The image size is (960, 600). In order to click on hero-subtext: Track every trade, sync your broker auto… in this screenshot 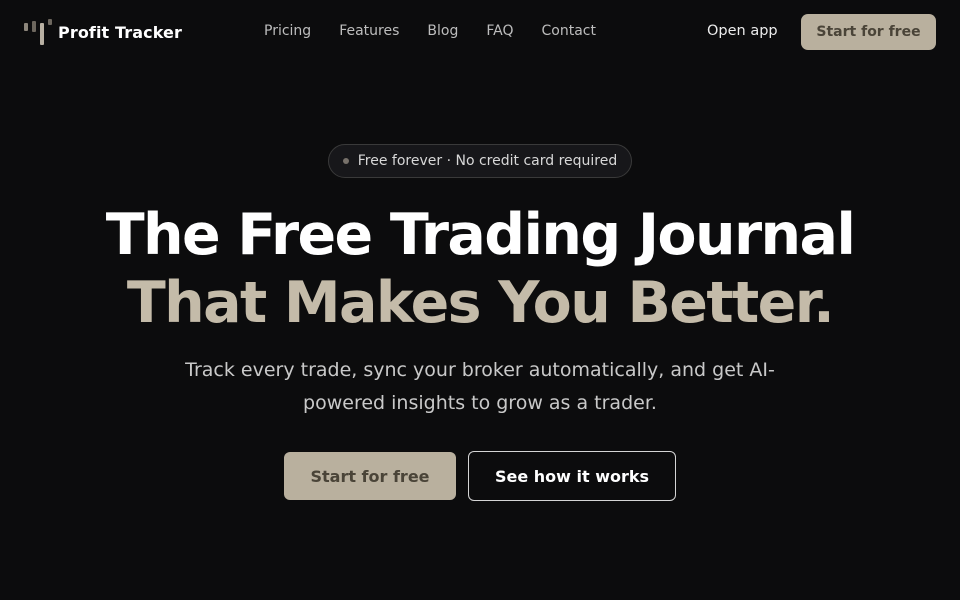, I will do `click(480, 386)`.